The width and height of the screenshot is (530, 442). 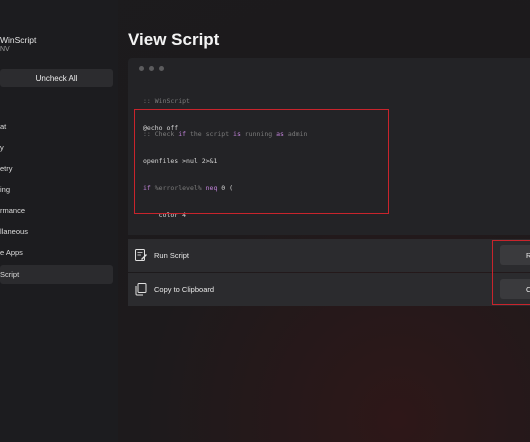 I want to click on copy-clipboard-label: Copy to Clipboard, so click(x=184, y=289).